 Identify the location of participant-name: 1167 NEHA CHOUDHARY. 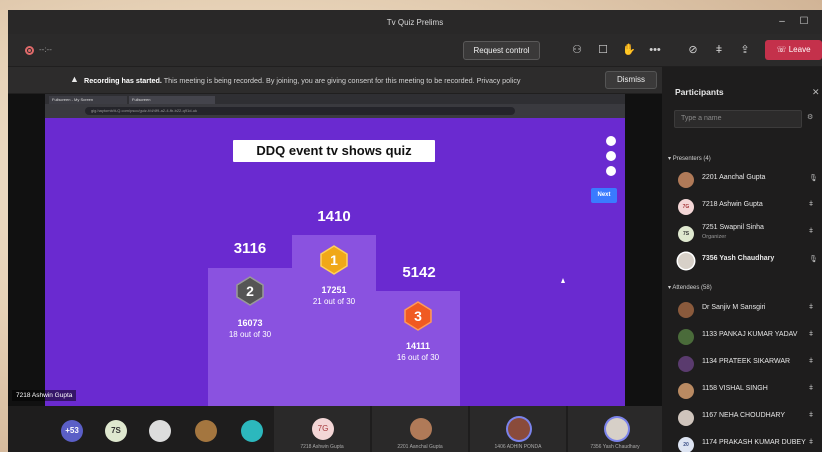
(743, 415).